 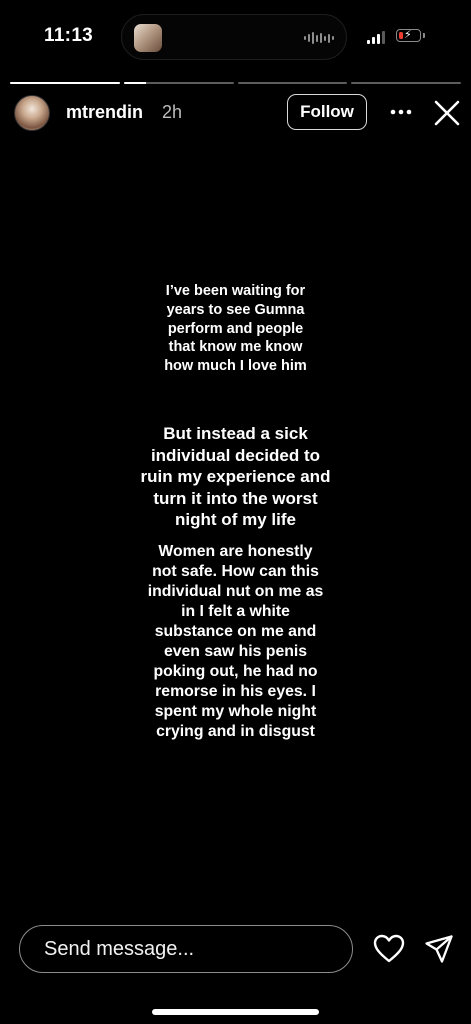 What do you see at coordinates (439, 949) in the screenshot?
I see `send-icon` at bounding box center [439, 949].